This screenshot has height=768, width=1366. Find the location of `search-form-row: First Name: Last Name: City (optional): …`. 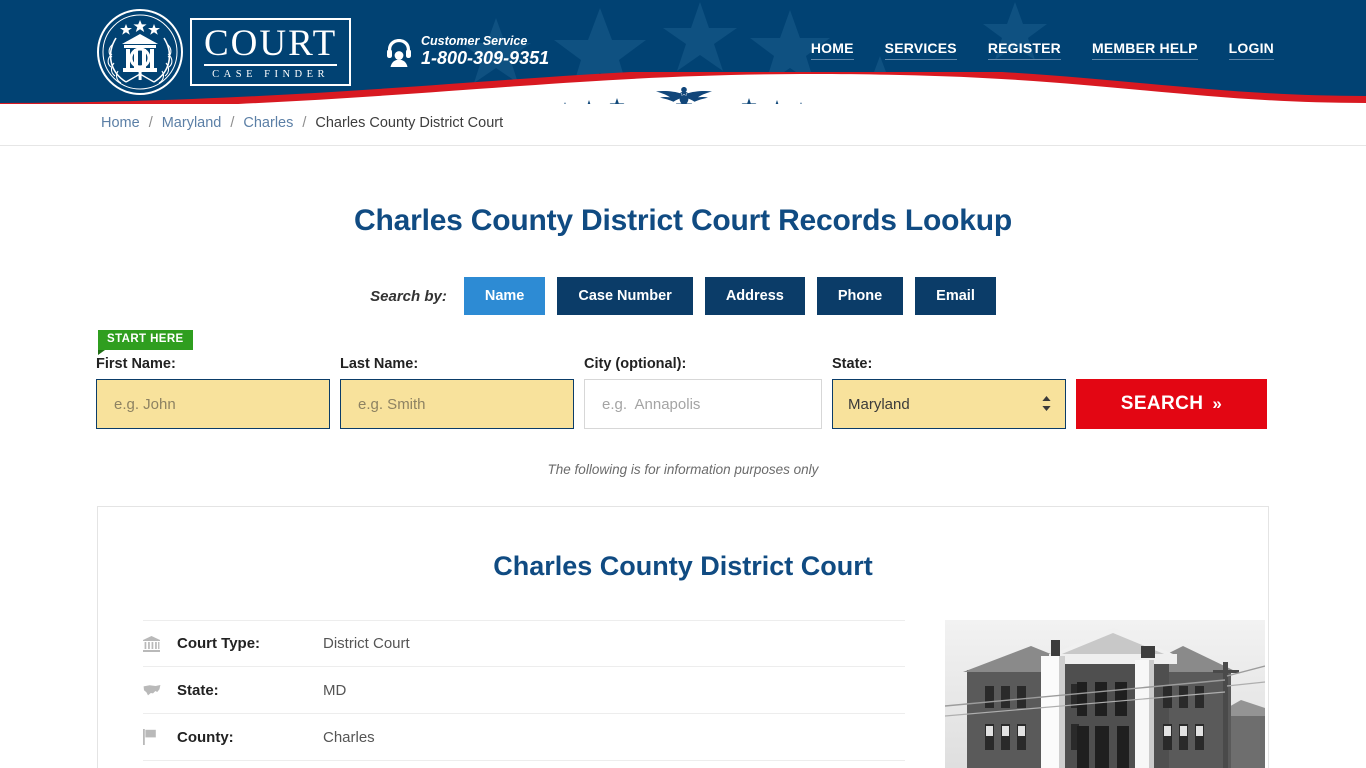

search-form-row: First Name: Last Name: City (optional): … is located at coordinates (683, 379).